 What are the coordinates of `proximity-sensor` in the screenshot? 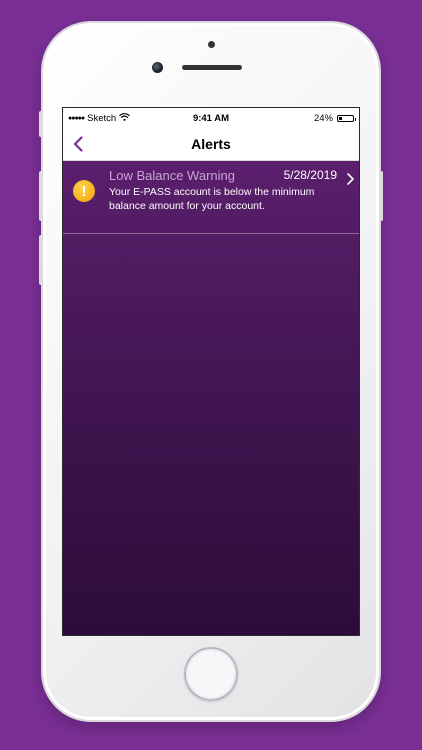 It's located at (211, 44).